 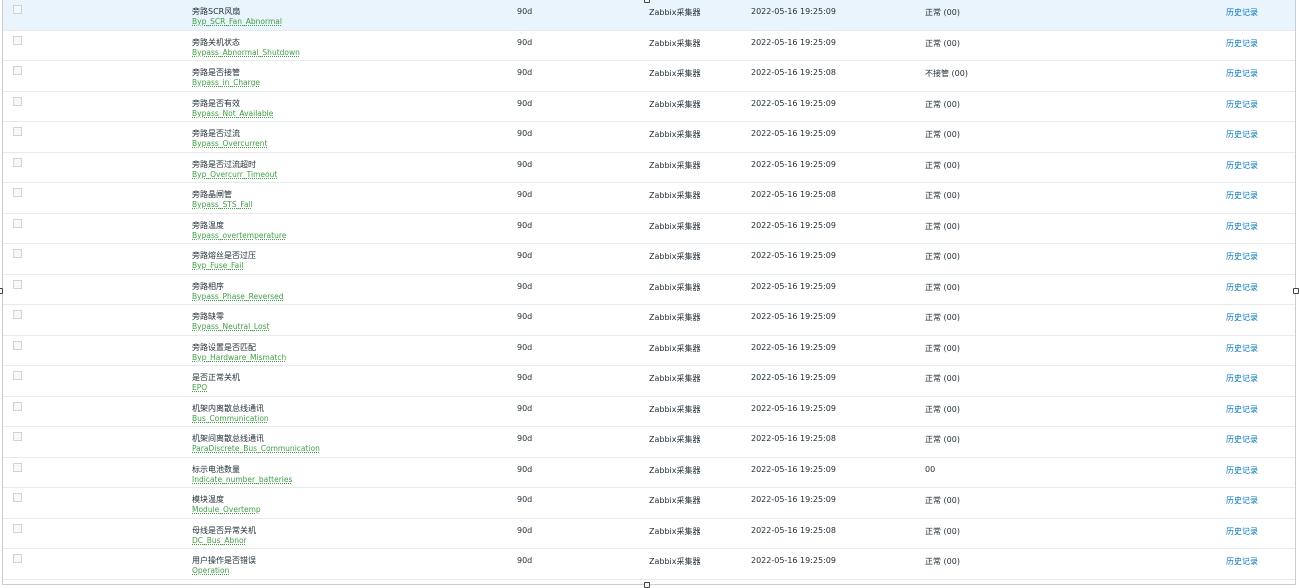 What do you see at coordinates (354, 144) in the screenshot?
I see `item-key-link: Bypass_Overcurrent` at bounding box center [354, 144].